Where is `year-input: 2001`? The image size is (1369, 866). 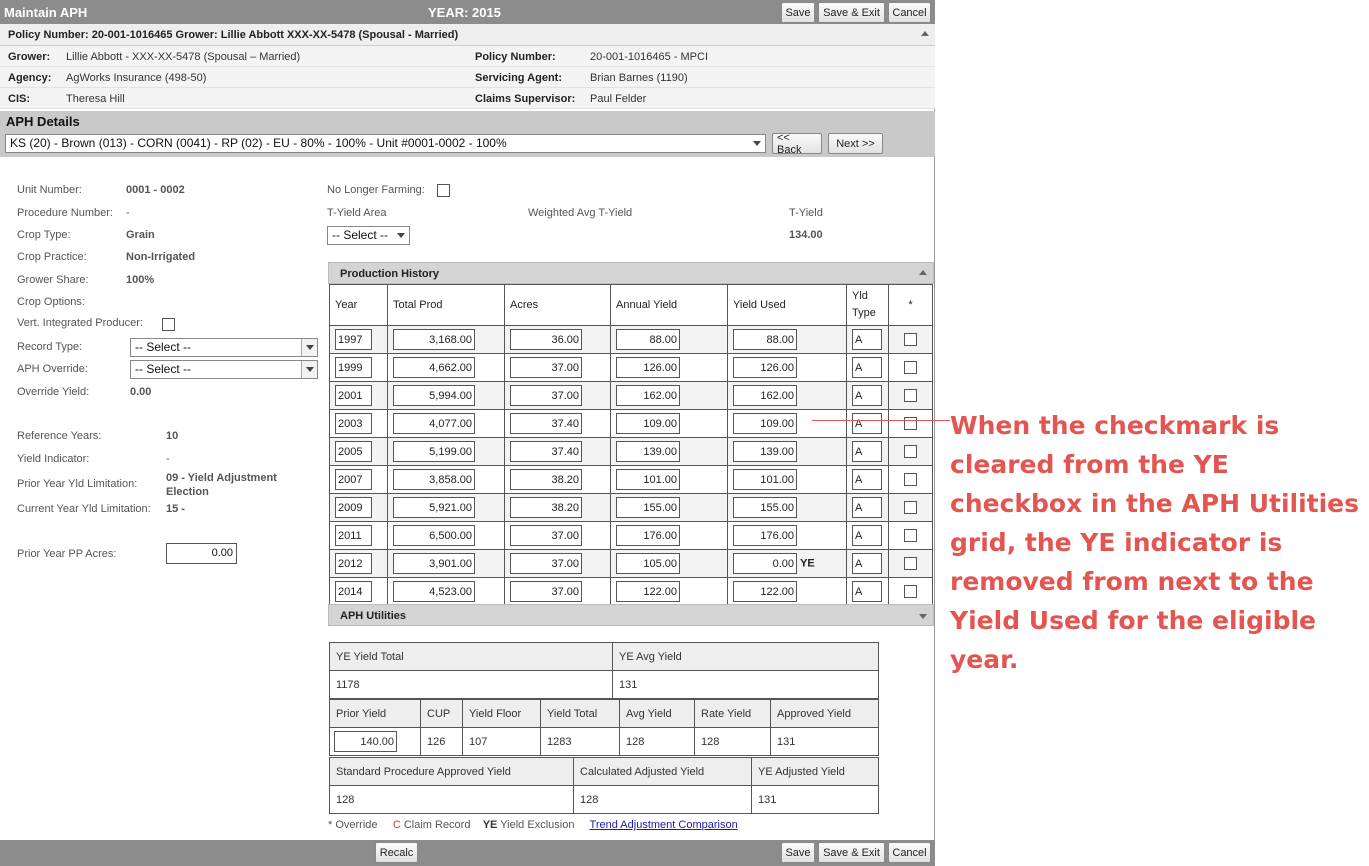
year-input: 2001 is located at coordinates (353, 395).